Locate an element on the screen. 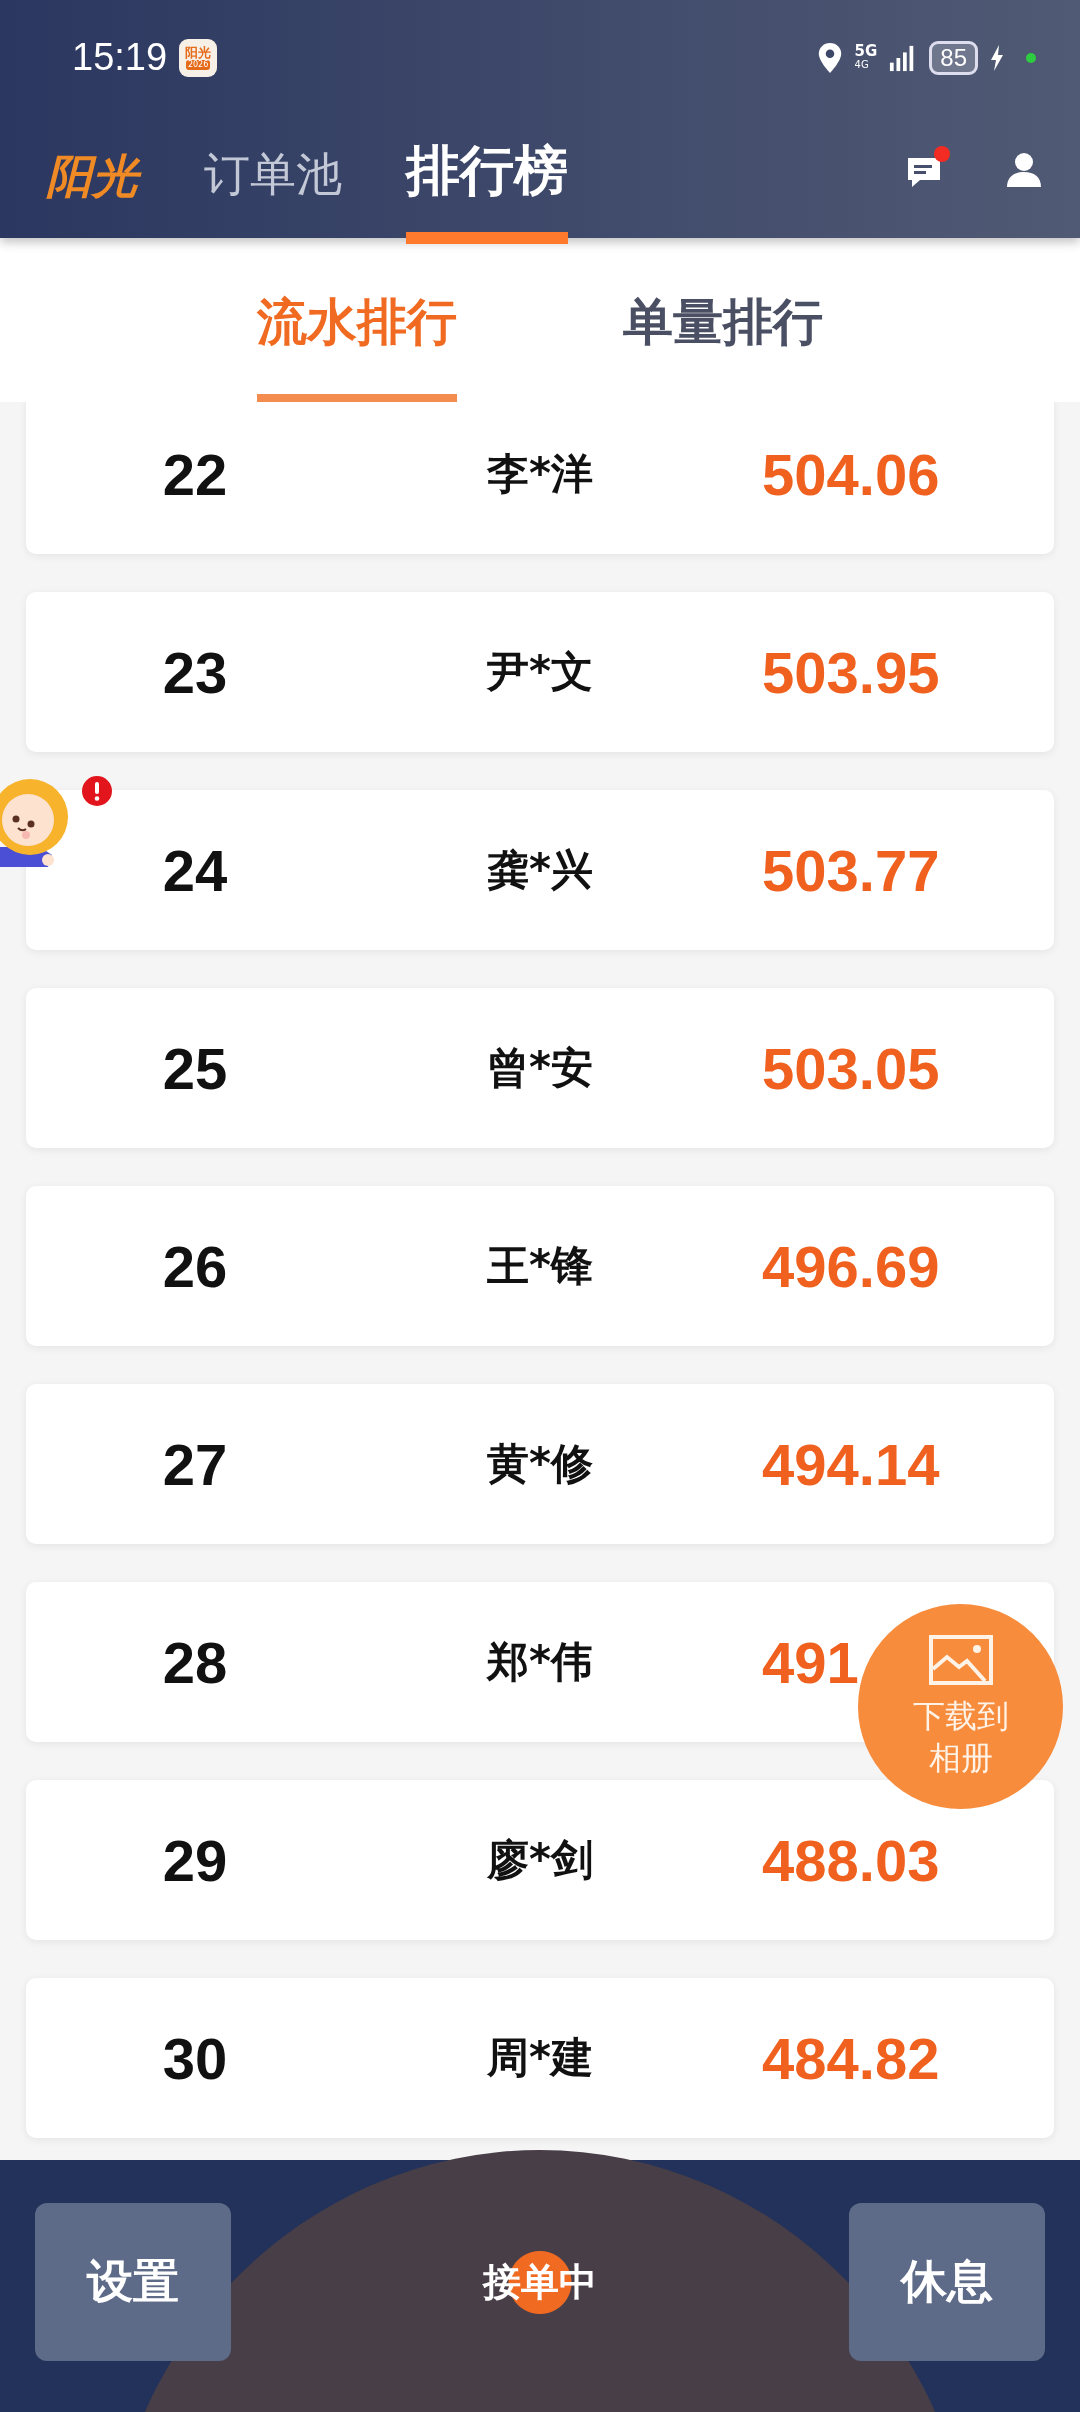 The height and width of the screenshot is (2412, 1080). profile-icon is located at coordinates (1024, 170).